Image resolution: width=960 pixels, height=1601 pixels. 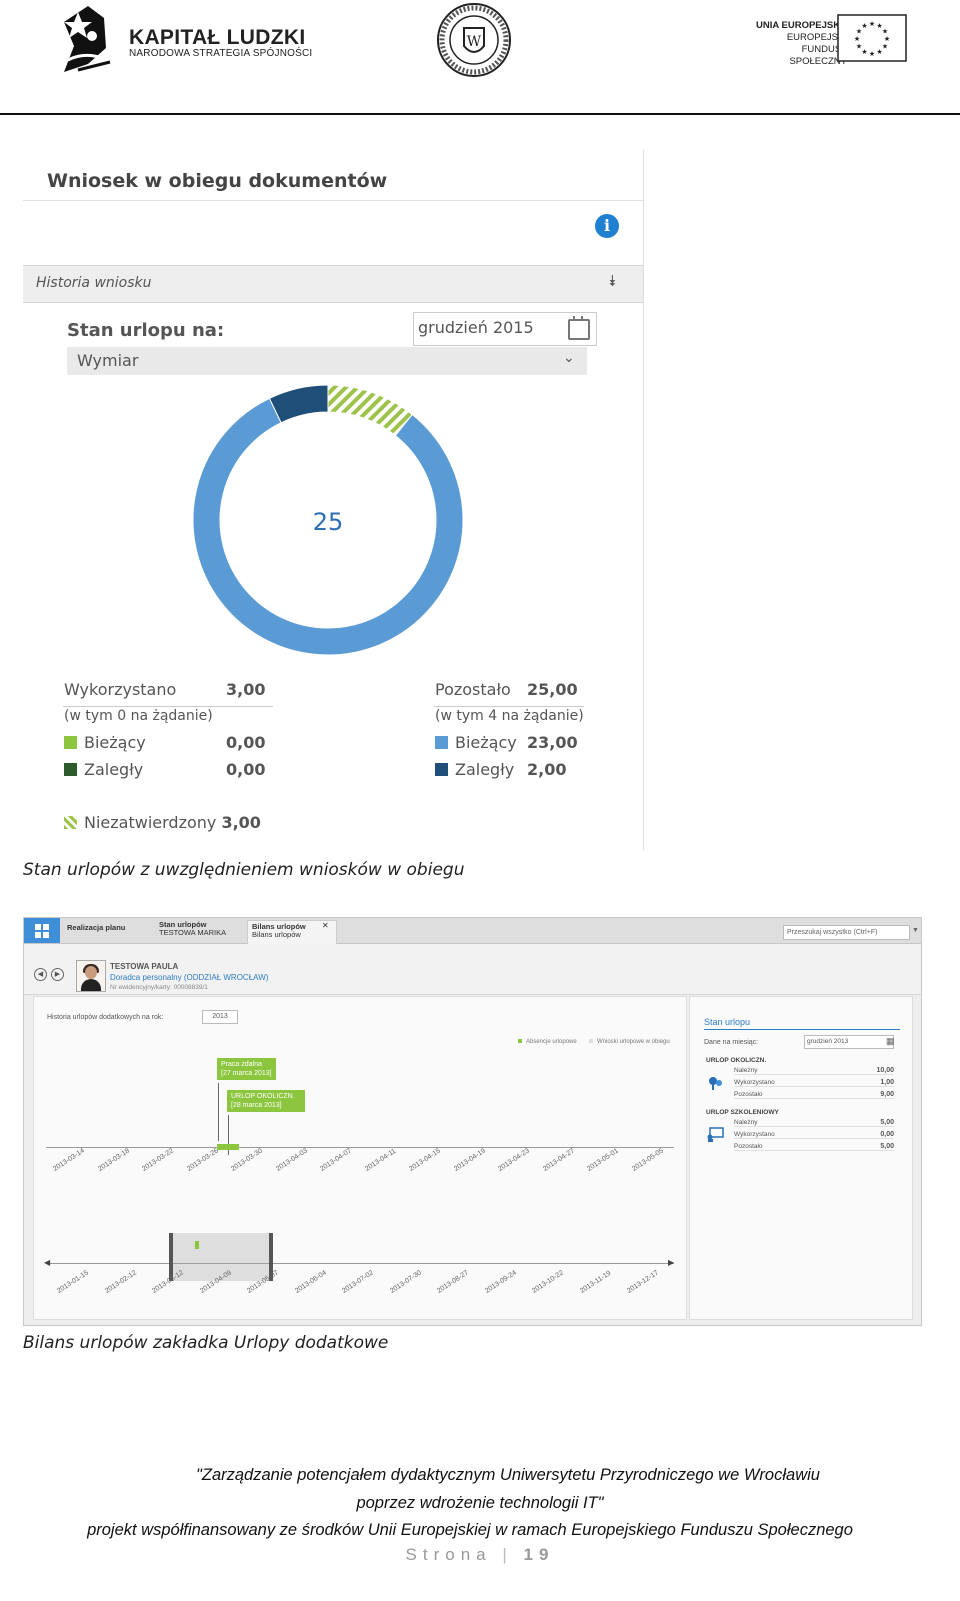 What do you see at coordinates (548, 1282) in the screenshot?
I see `timeline-date-label: 2013-10-22` at bounding box center [548, 1282].